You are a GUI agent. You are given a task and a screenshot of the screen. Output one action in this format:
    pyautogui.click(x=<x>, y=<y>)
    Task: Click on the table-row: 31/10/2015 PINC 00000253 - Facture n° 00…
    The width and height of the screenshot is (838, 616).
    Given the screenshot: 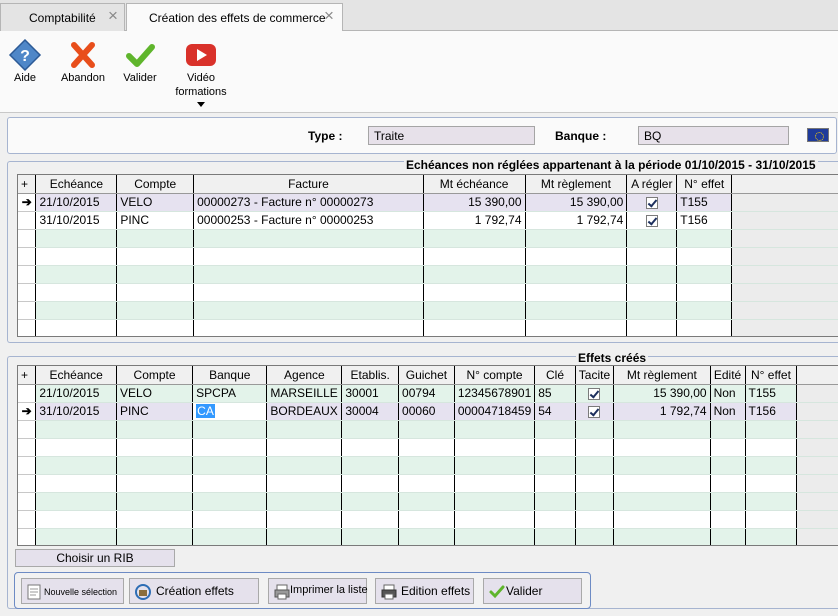 What is the action you would take?
    pyautogui.click(x=428, y=220)
    